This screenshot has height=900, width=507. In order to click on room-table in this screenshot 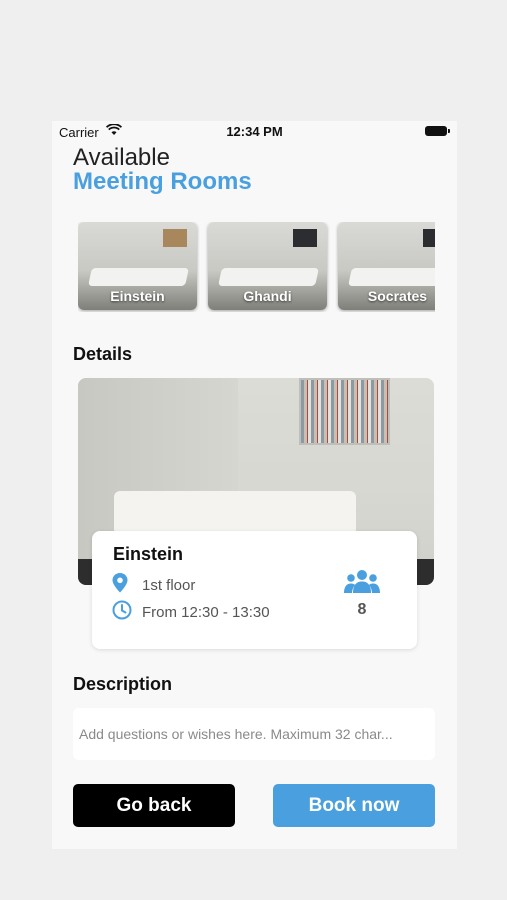, I will do `click(235, 513)`.